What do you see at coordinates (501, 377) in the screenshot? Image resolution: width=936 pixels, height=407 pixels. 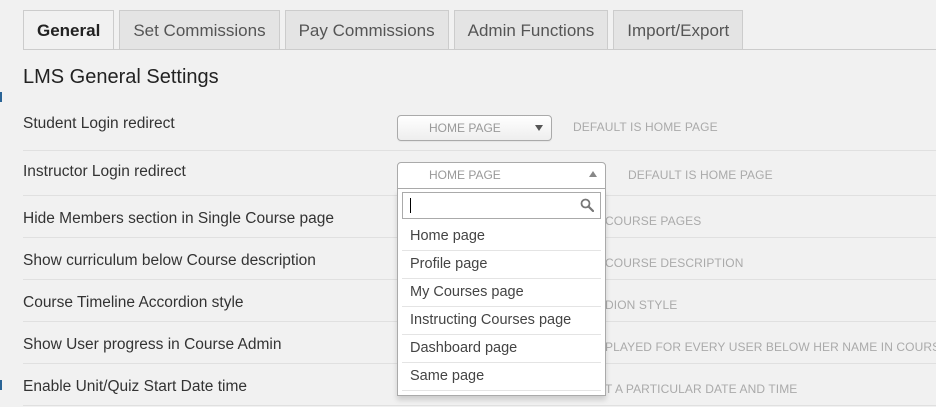 I see `dropdown-option: Same page` at bounding box center [501, 377].